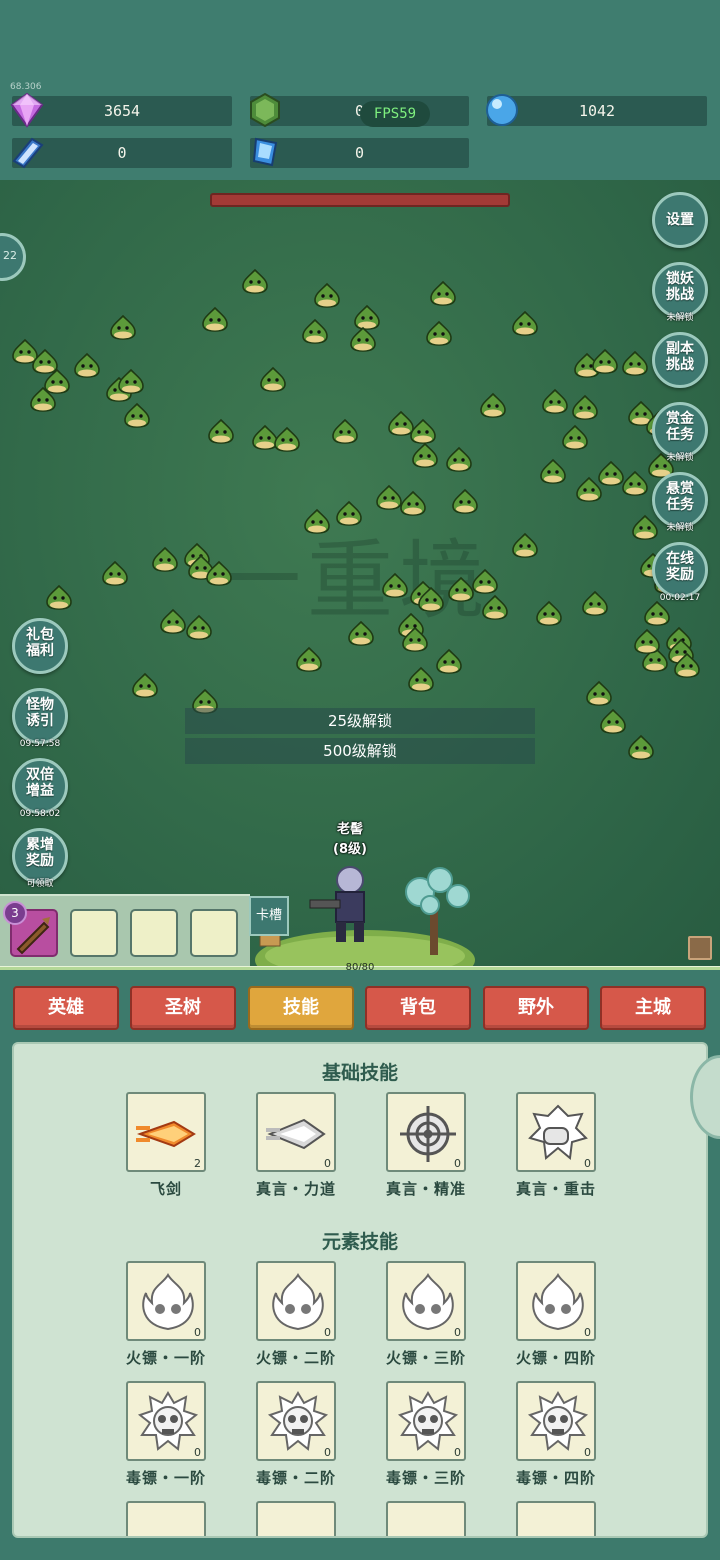 This screenshot has width=720, height=1560. I want to click on zoom-dial: 22, so click(13, 257).